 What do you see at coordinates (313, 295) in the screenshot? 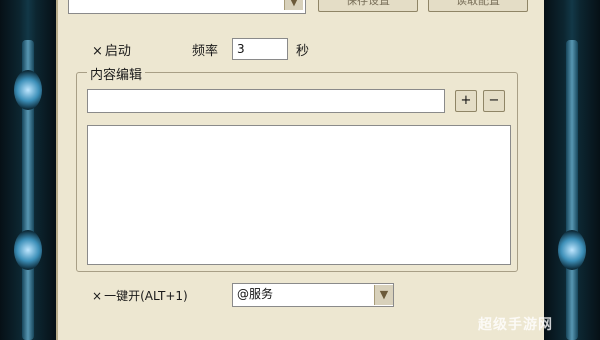
I see `service-select: @服务` at bounding box center [313, 295].